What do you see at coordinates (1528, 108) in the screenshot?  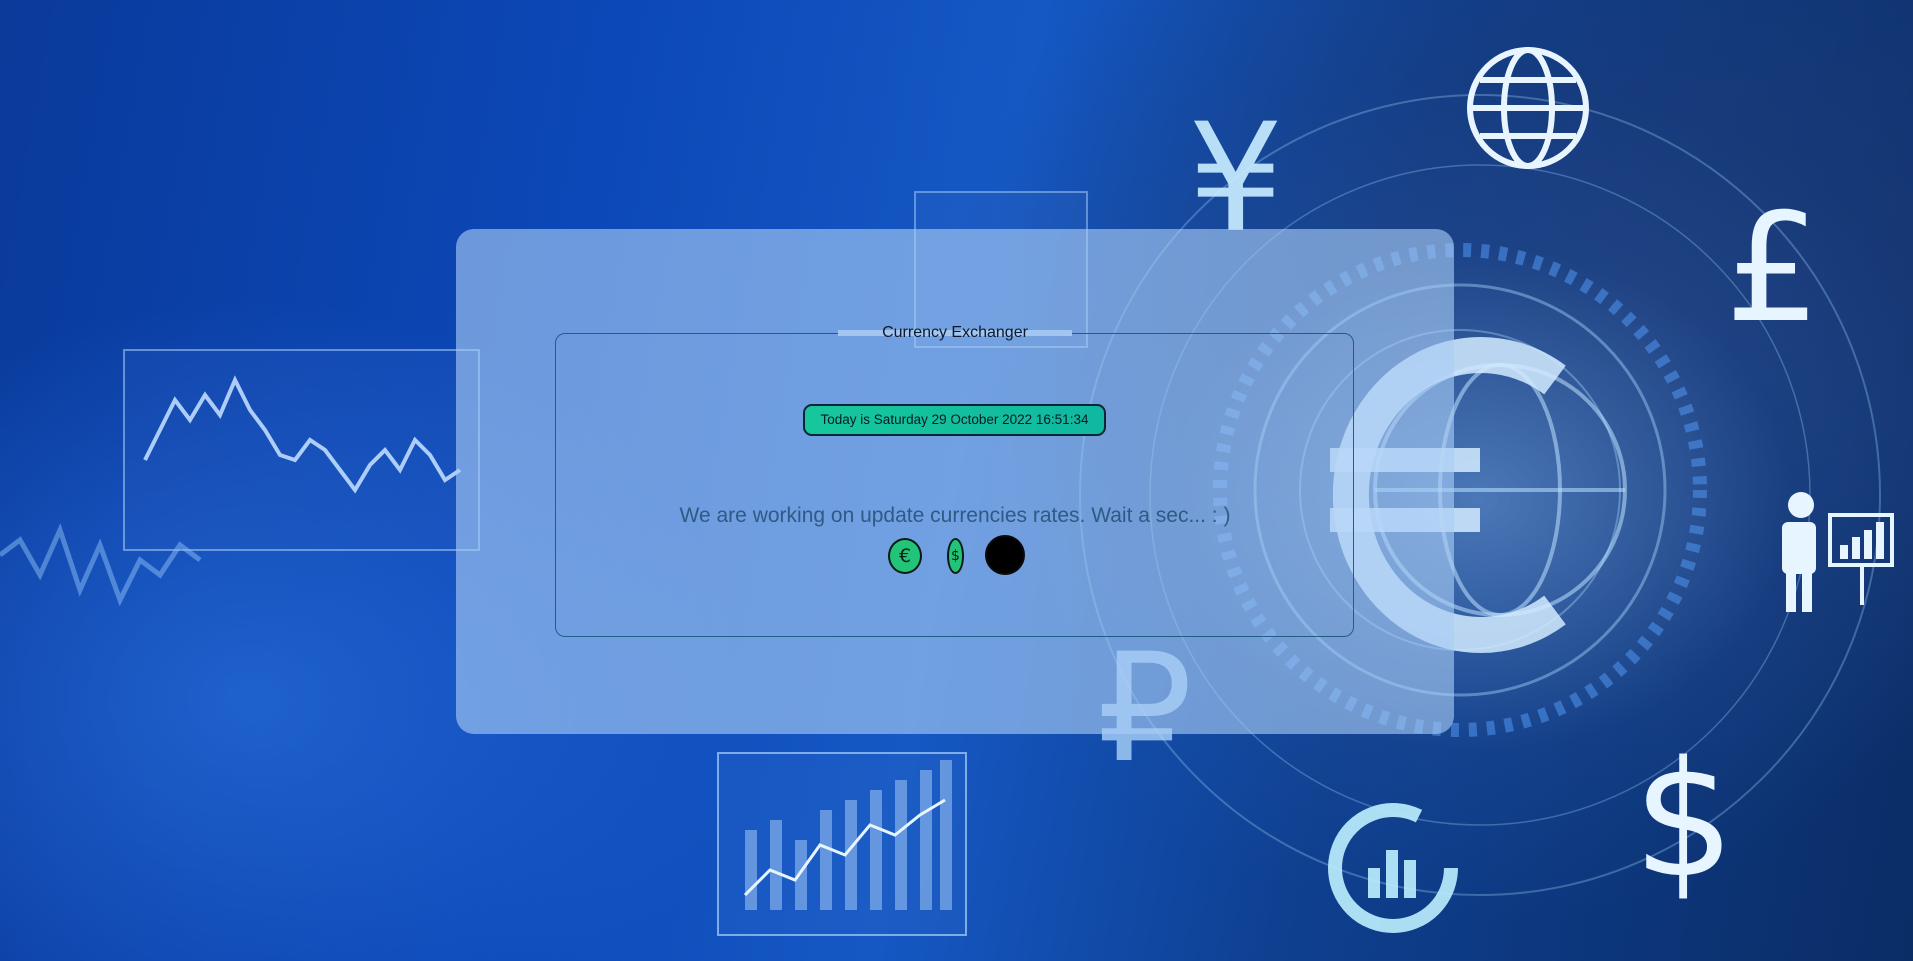 I see `globe-graphic` at bounding box center [1528, 108].